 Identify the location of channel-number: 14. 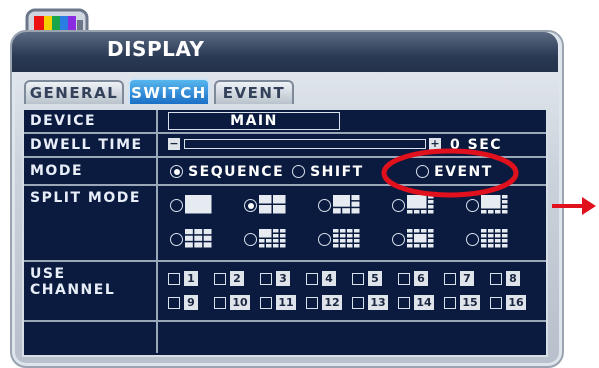
(424, 302).